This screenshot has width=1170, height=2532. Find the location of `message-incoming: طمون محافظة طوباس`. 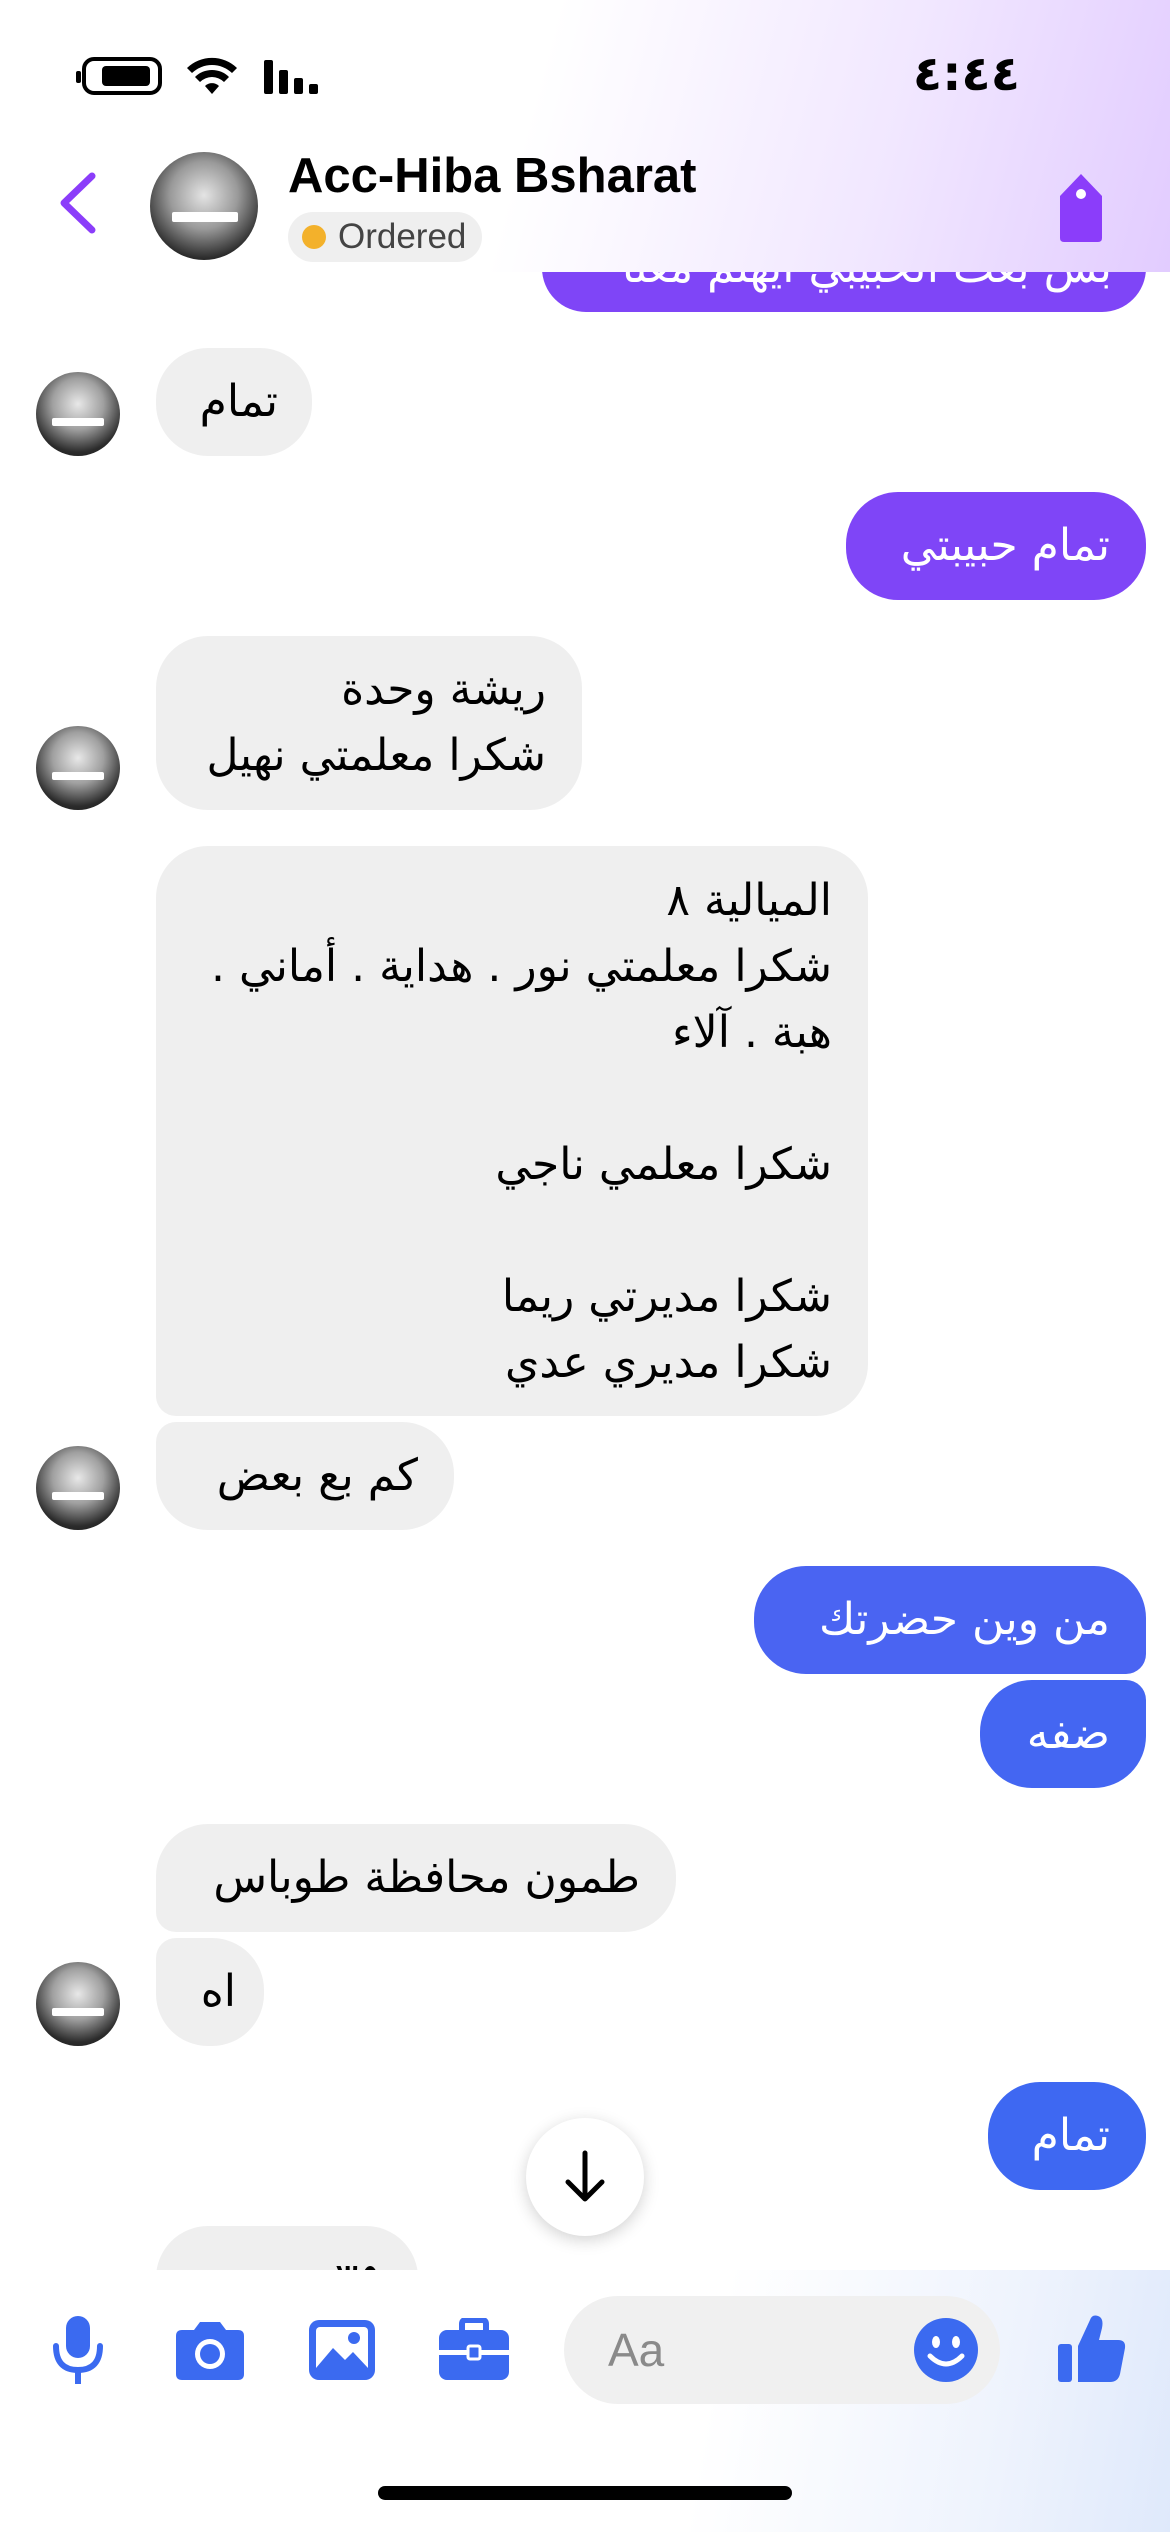

message-incoming: طمون محافظة طوباس is located at coordinates (416, 1878).